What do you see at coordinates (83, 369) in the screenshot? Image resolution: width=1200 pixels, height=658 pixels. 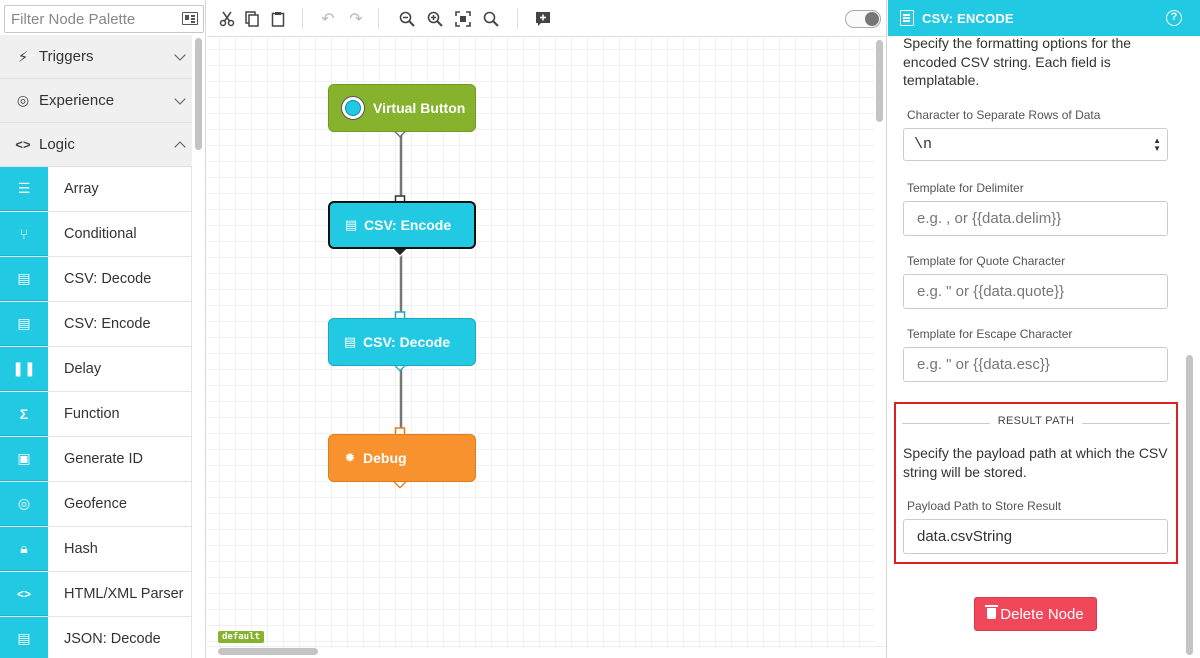 I see `palette-item-label: Delay` at bounding box center [83, 369].